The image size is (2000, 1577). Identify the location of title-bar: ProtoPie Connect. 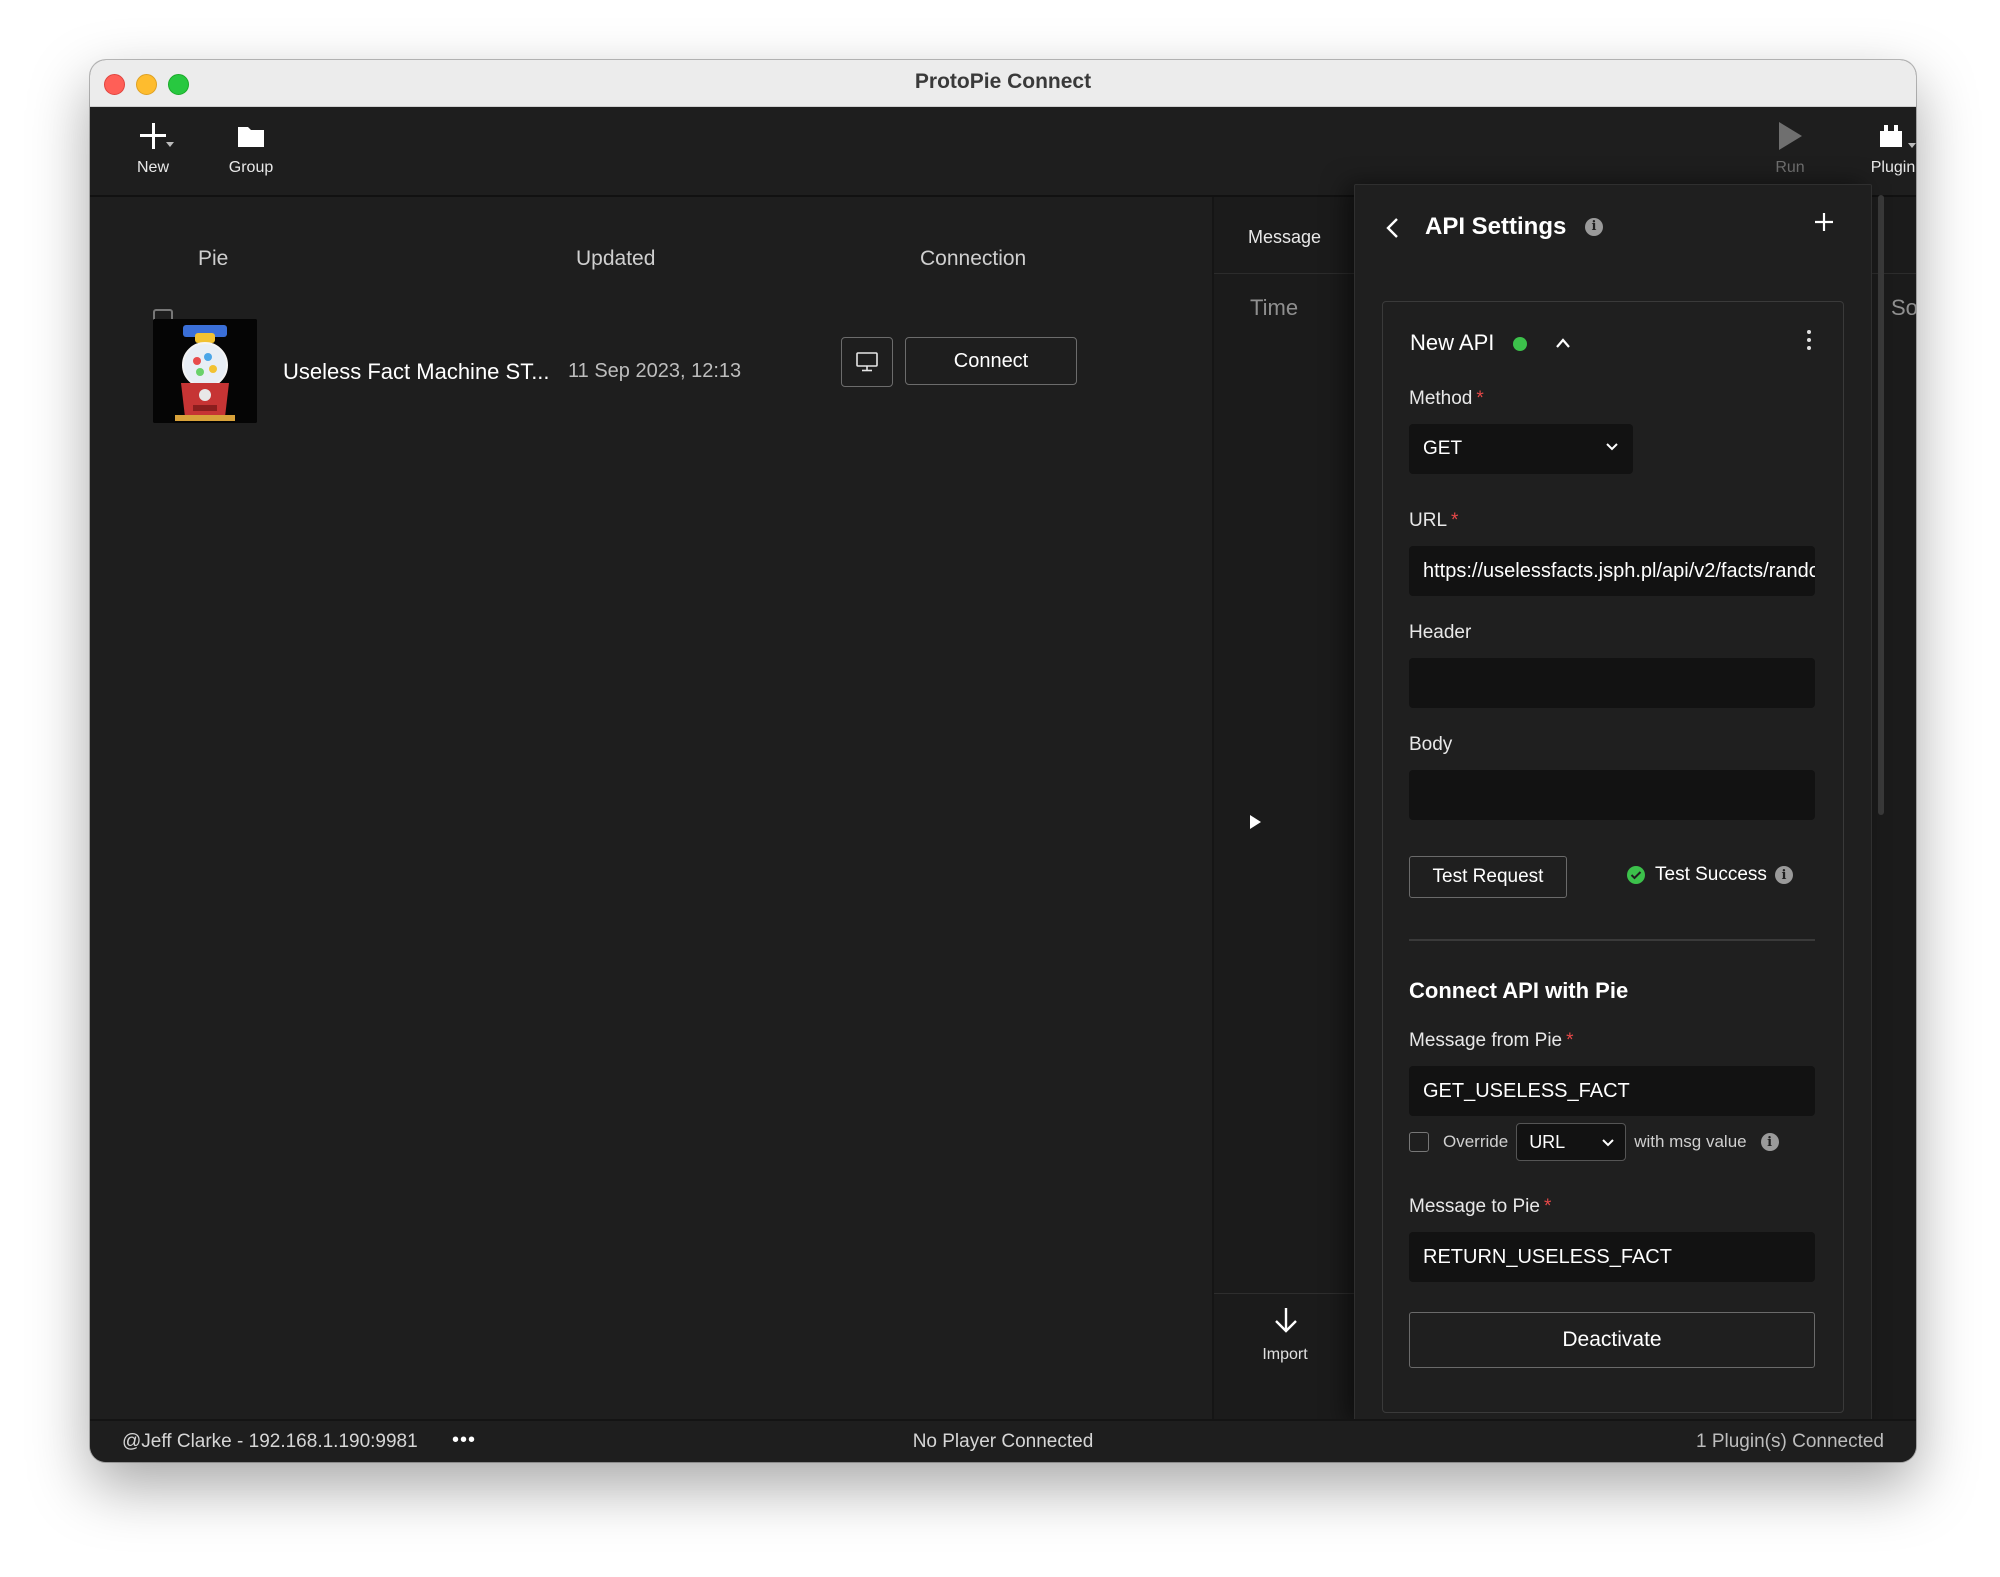
(1003, 83).